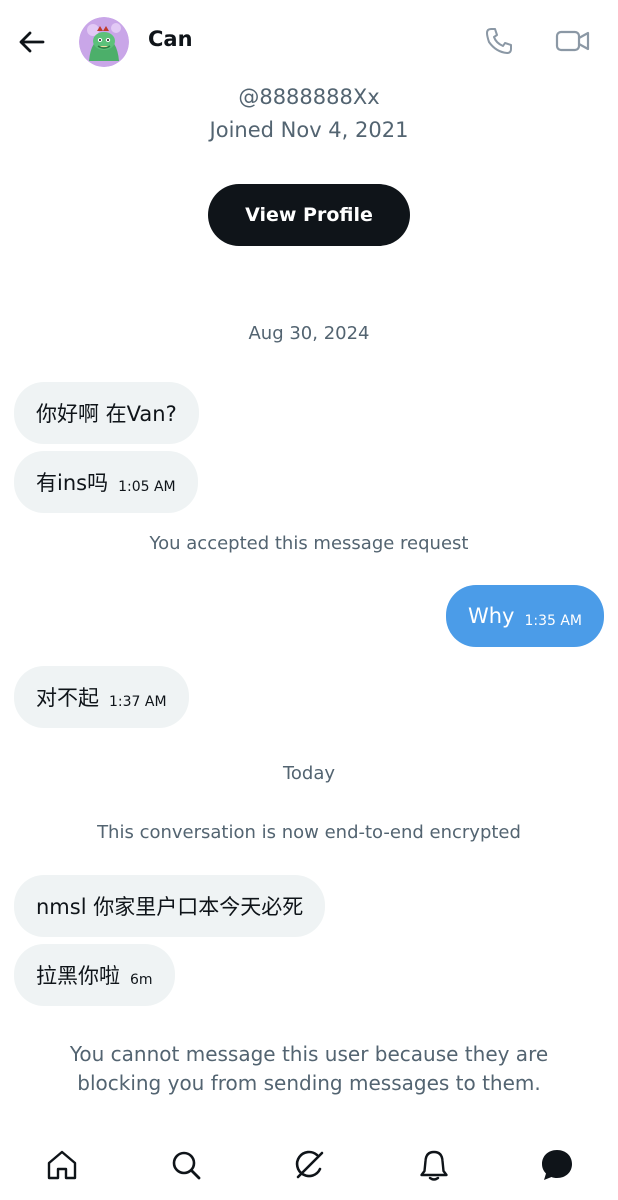 This screenshot has height=1200, width=618. What do you see at coordinates (553, 621) in the screenshot?
I see `message-time: 1:35 AM` at bounding box center [553, 621].